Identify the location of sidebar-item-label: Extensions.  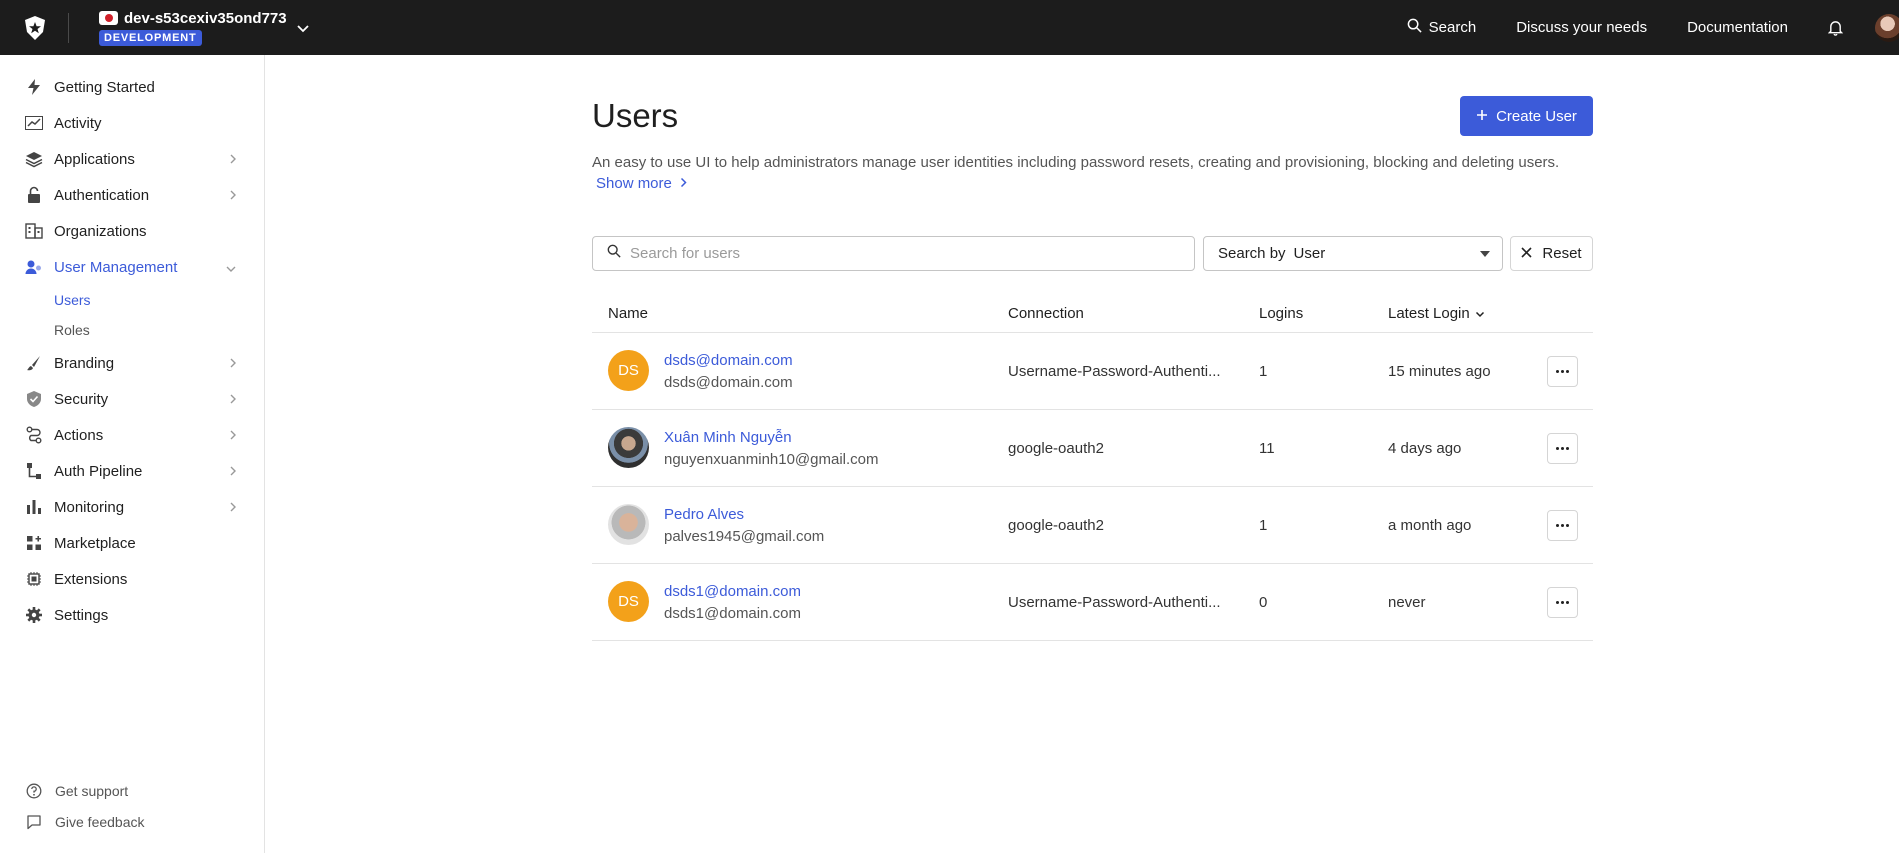
(91, 579).